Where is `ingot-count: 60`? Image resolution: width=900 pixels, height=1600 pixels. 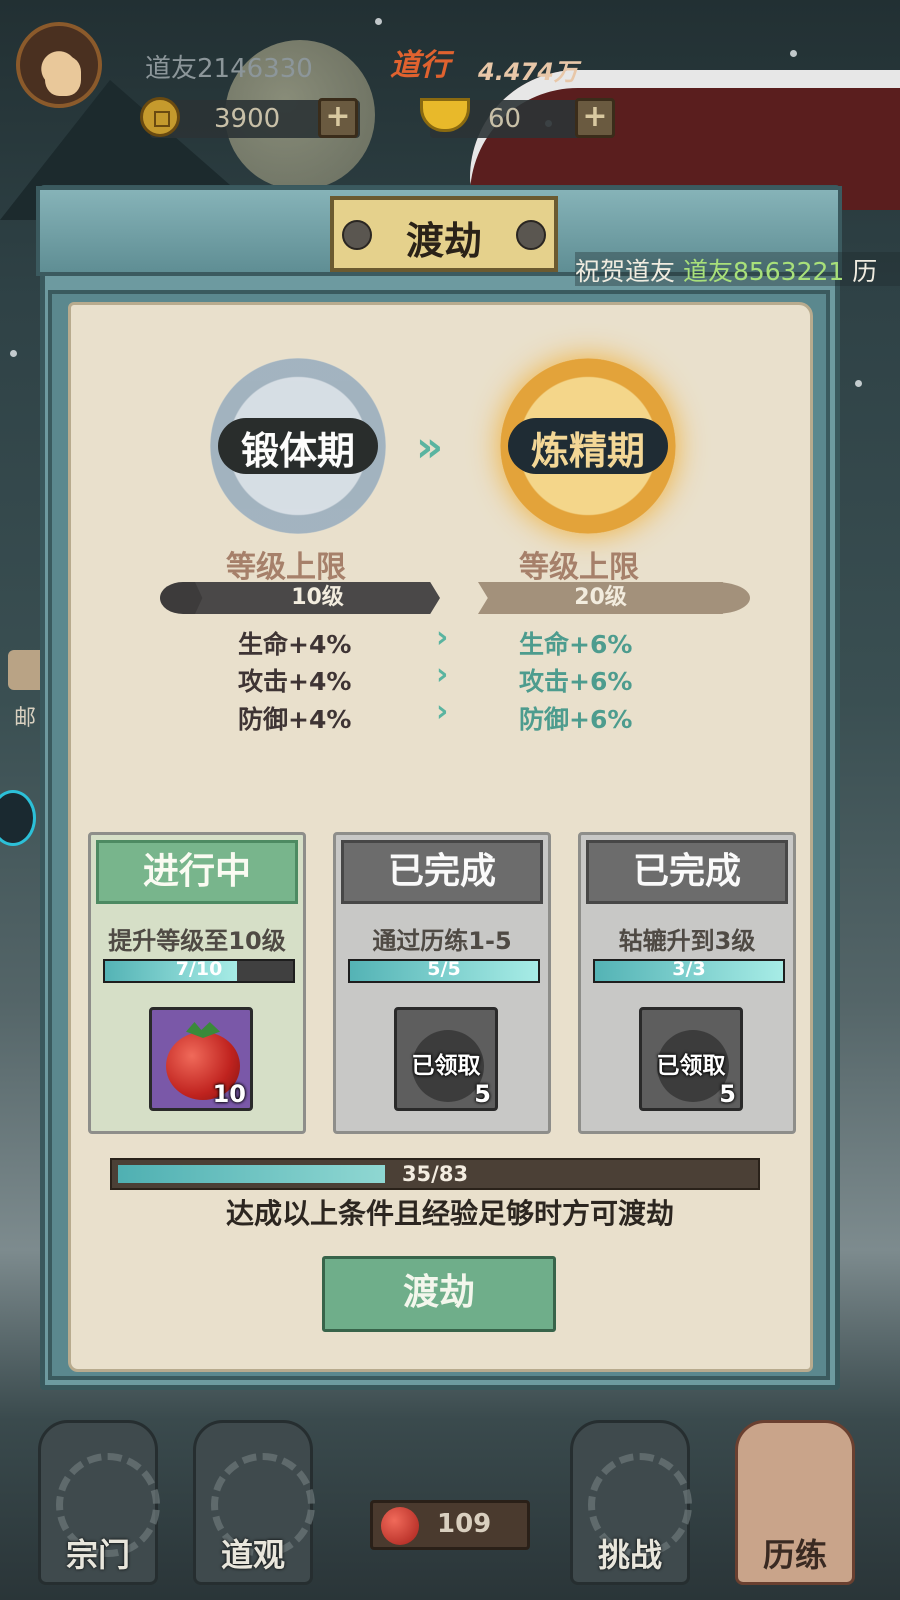 ingot-count: 60 is located at coordinates (505, 119).